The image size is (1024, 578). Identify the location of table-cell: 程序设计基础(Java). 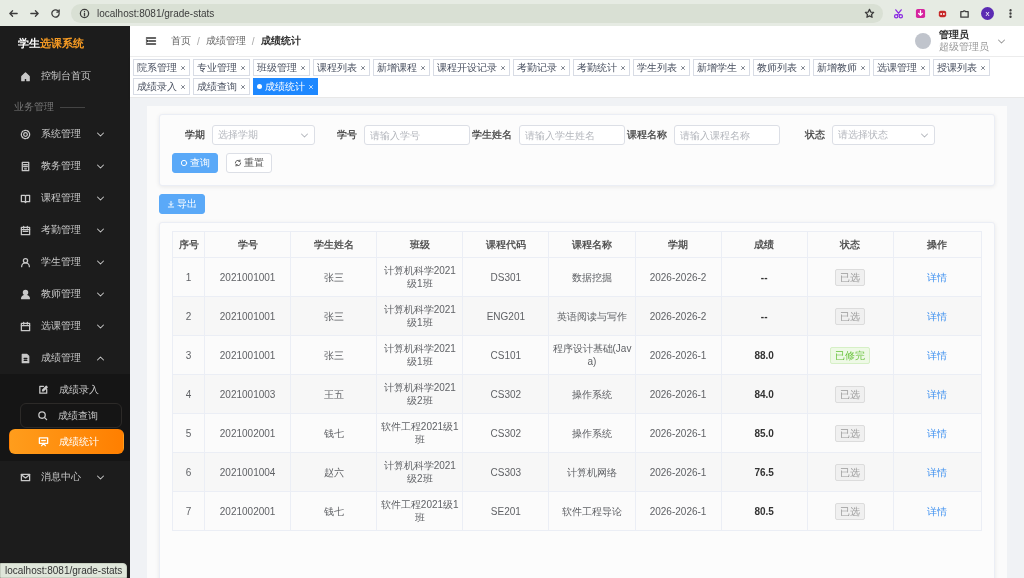
(591, 355).